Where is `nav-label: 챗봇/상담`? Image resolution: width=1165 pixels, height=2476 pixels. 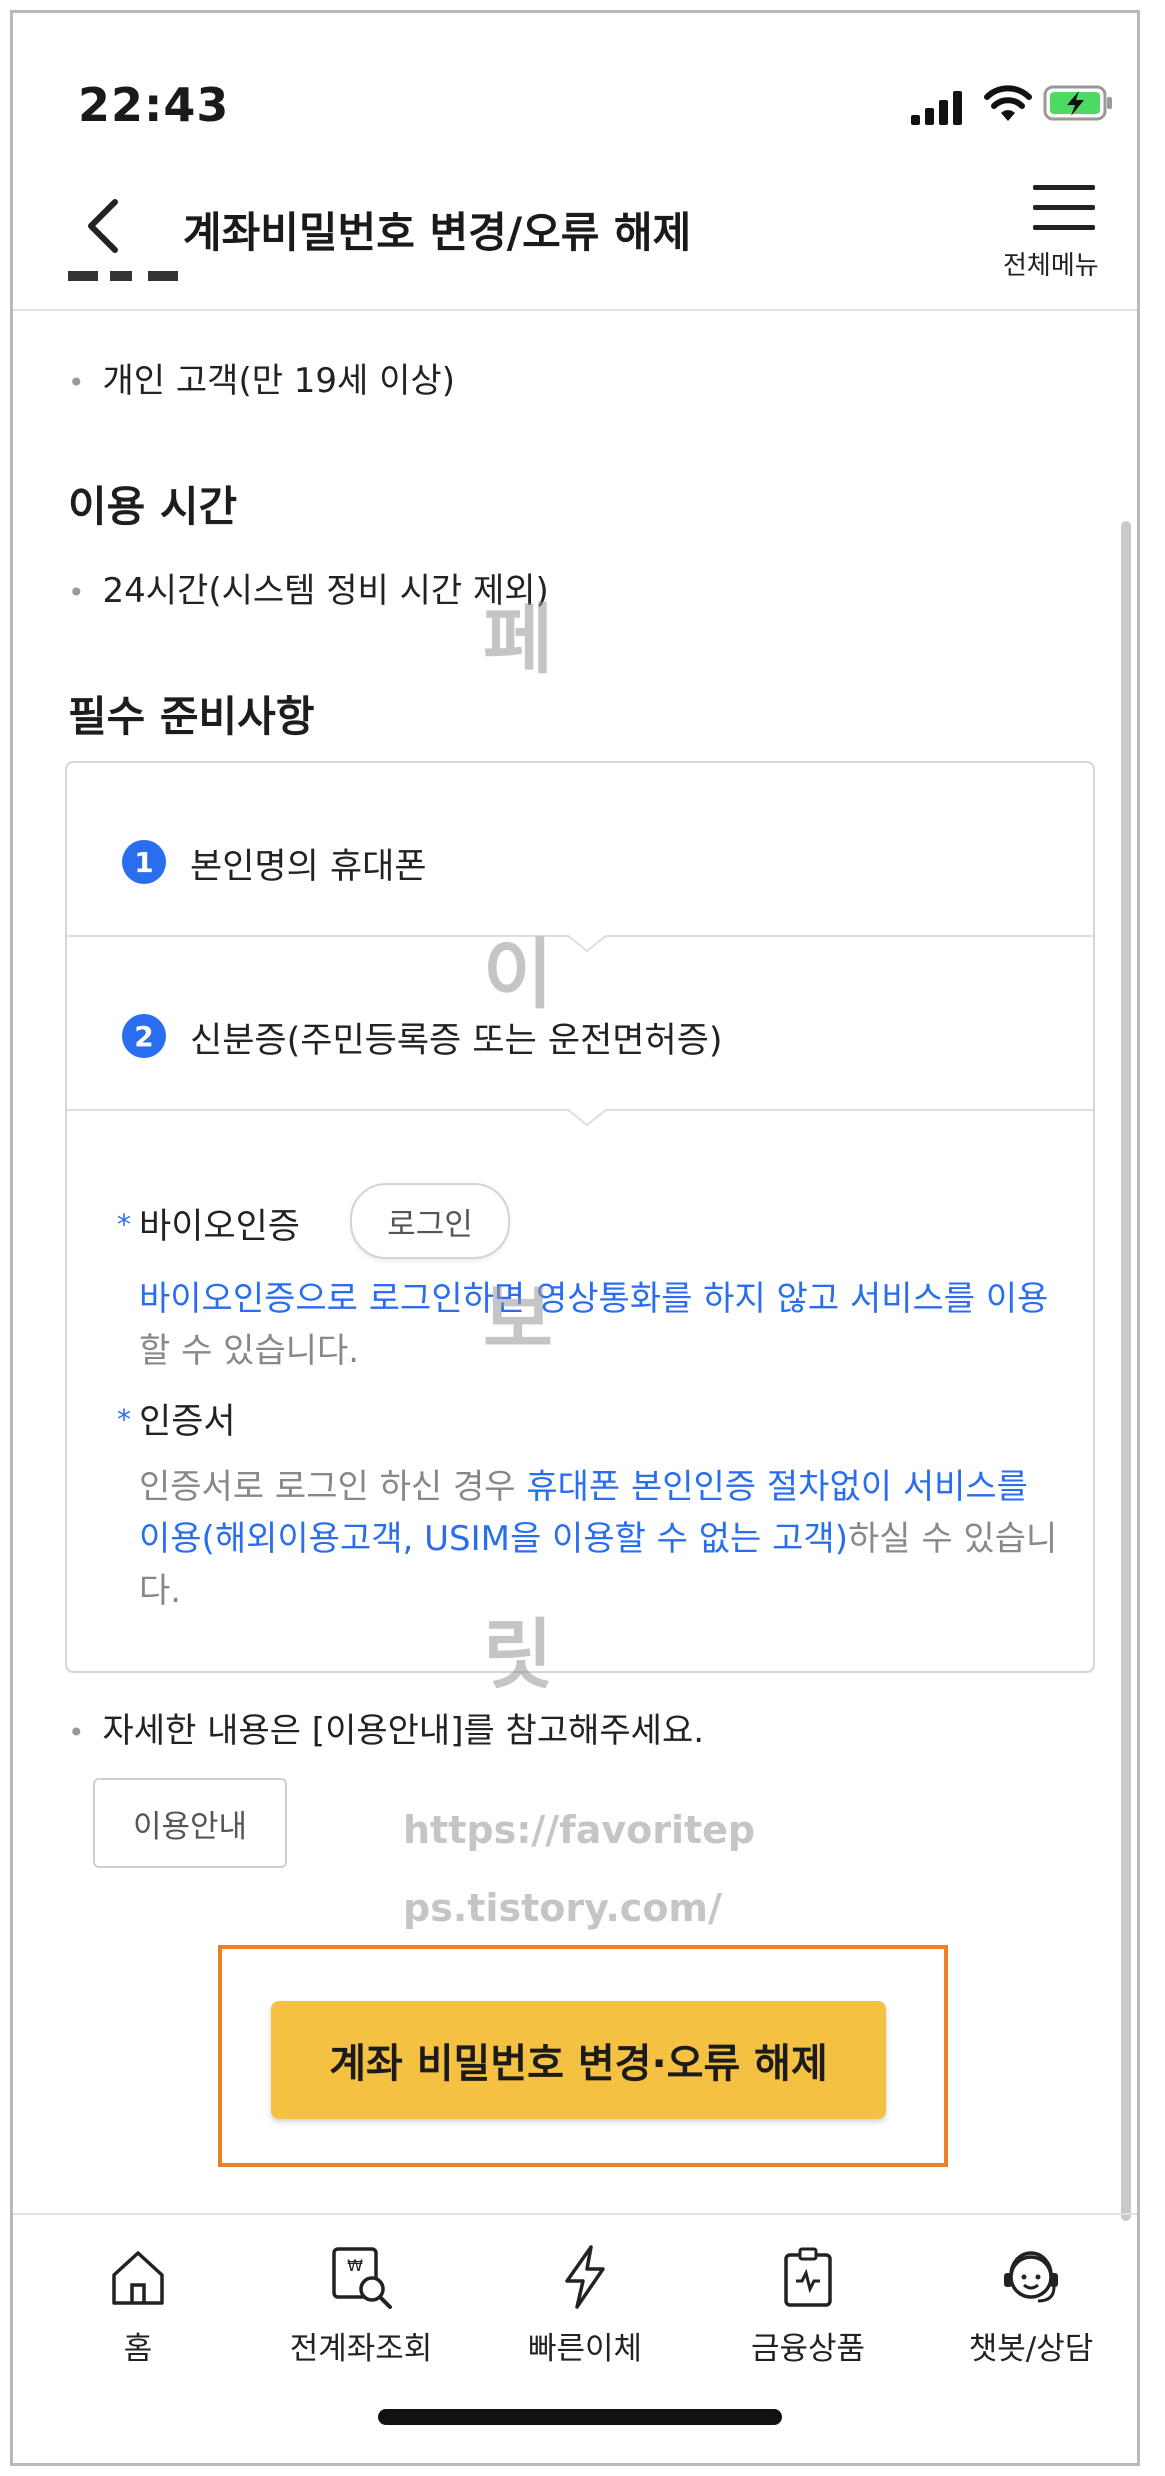
nav-label: 챗봇/상담 is located at coordinates (1031, 2349).